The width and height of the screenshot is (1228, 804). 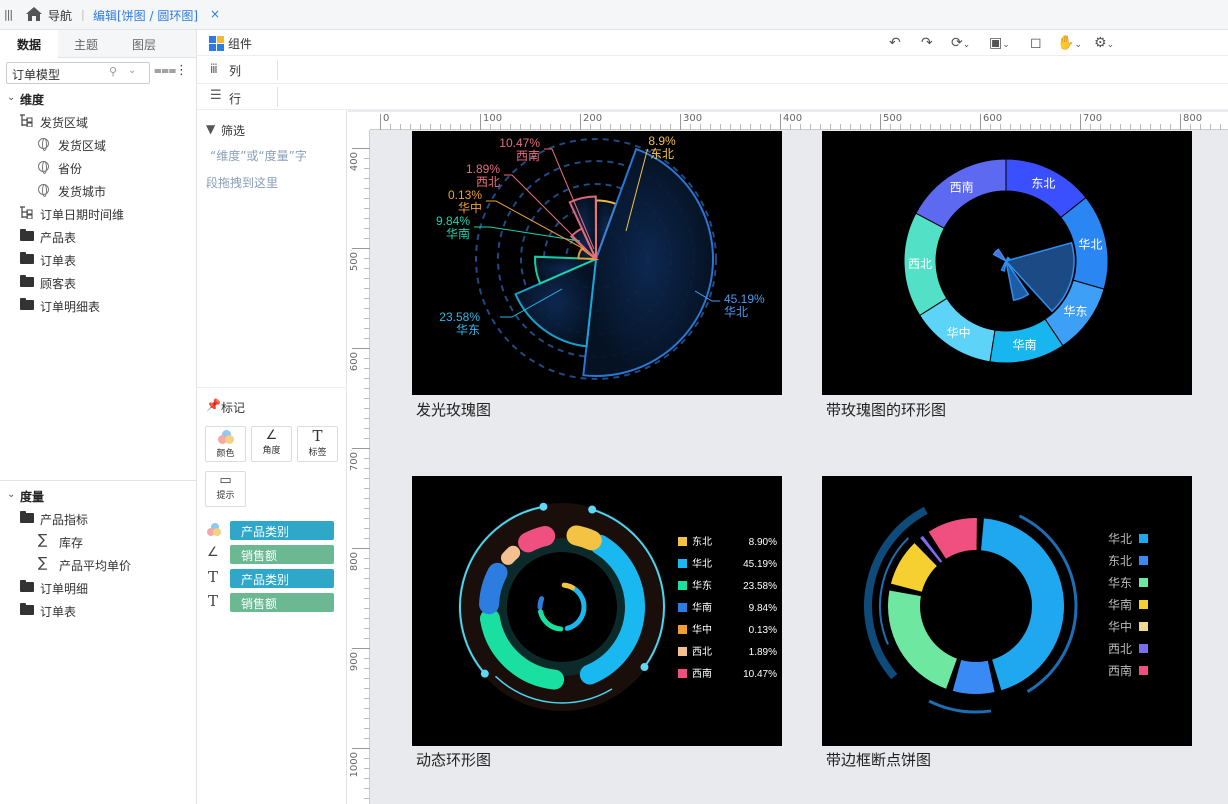 What do you see at coordinates (282, 578) in the screenshot?
I see `pill-label-field: 产品类别` at bounding box center [282, 578].